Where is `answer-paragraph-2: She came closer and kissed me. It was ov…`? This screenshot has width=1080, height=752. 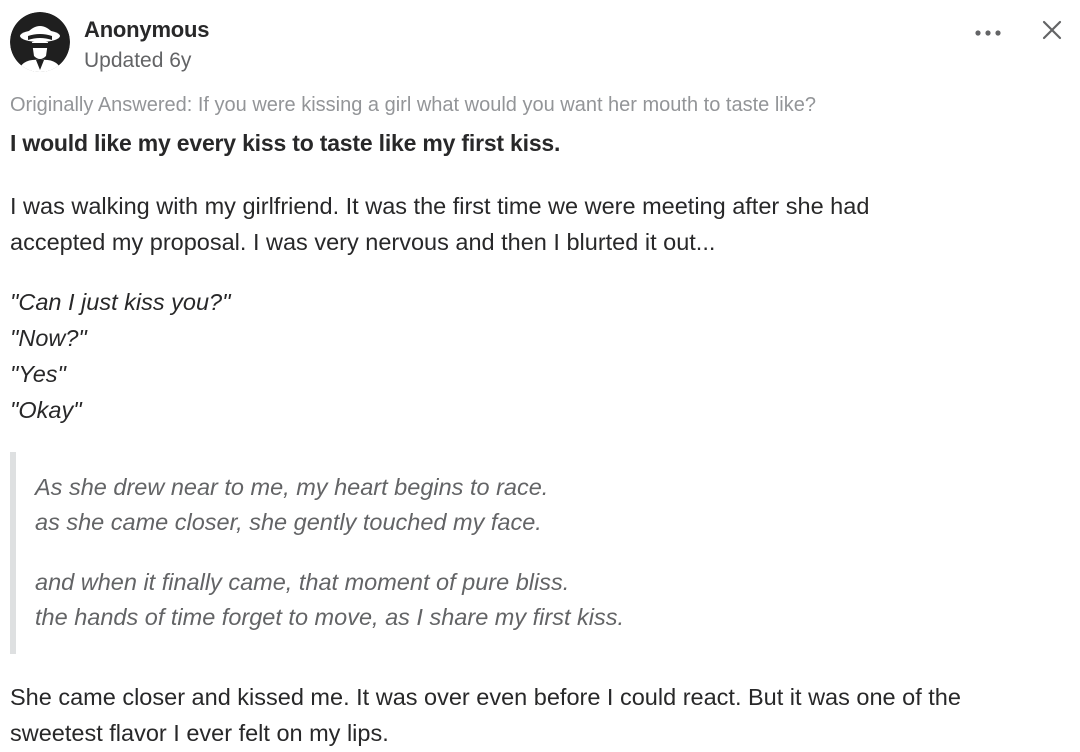
answer-paragraph-2: She came closer and kissed me. It was ov… is located at coordinates (540, 715).